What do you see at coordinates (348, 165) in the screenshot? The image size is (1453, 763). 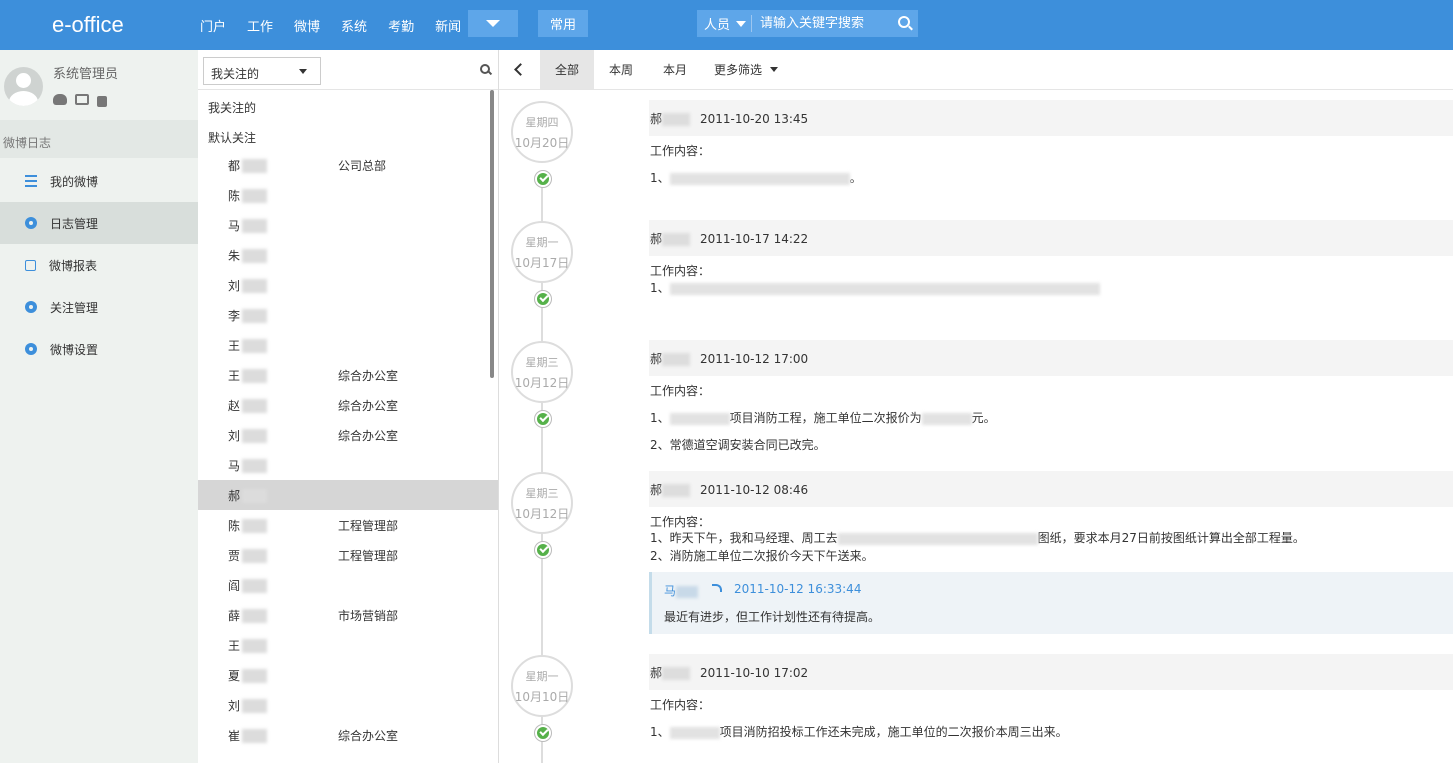 I see `list-item: 都公司总部` at bounding box center [348, 165].